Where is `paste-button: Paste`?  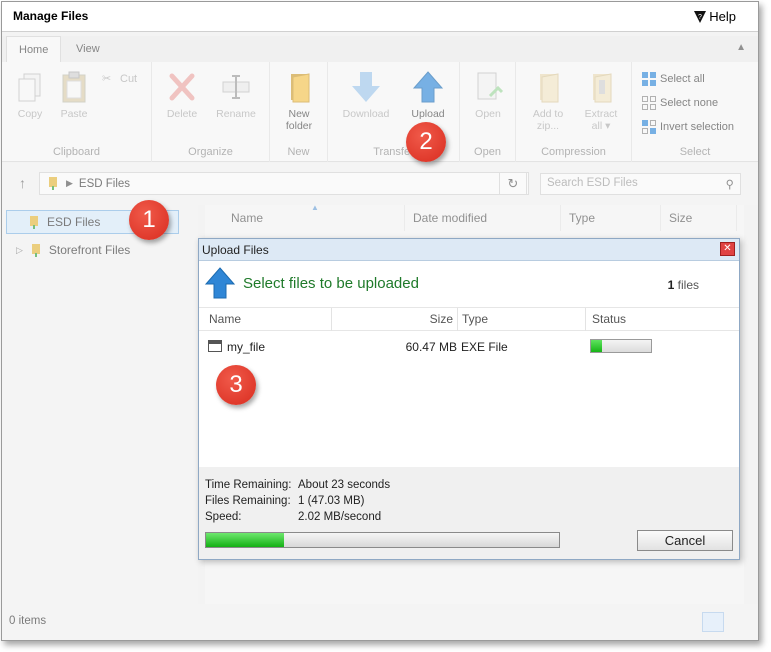 paste-button: Paste is located at coordinates (74, 95).